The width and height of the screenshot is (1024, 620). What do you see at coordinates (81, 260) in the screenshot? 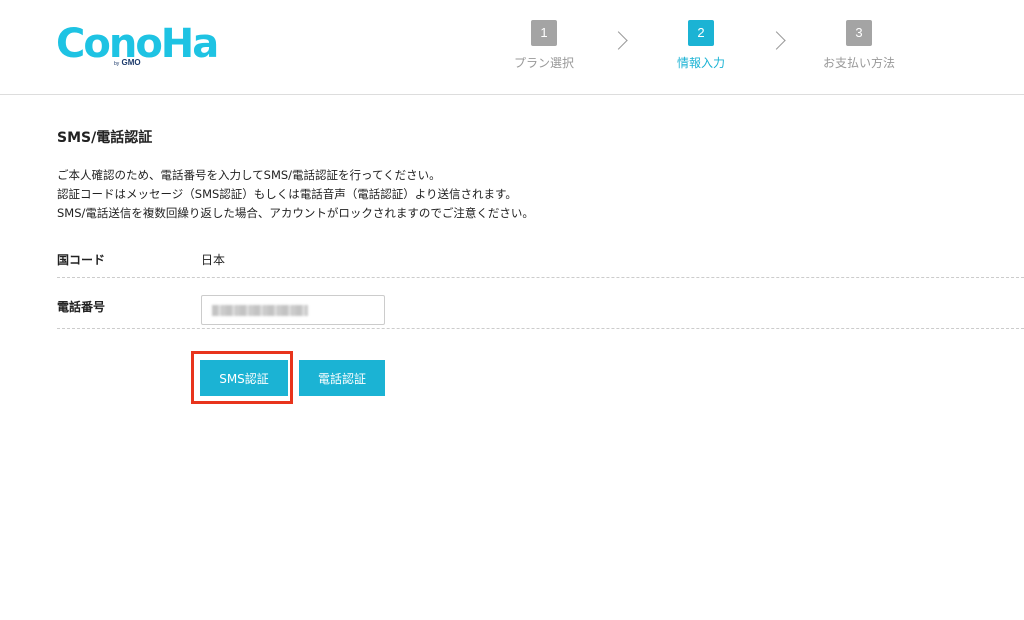
I see `country-code-label: 国コード` at bounding box center [81, 260].